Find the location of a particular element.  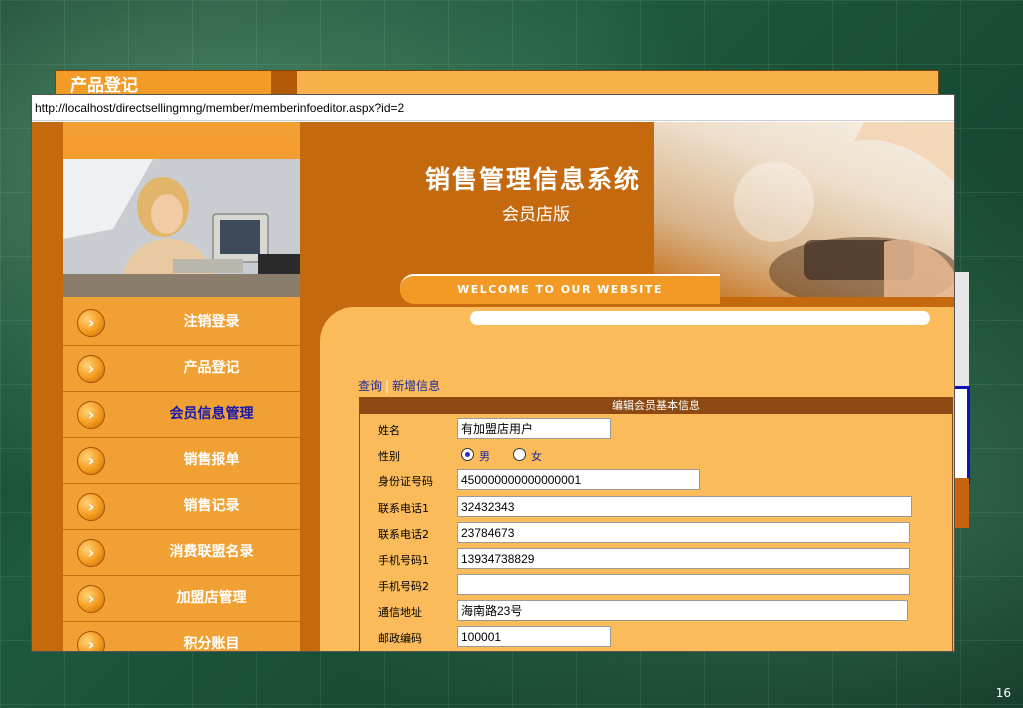

sidebar-item-consumer-alliance: › 消费联盟名录 is located at coordinates (181, 553).